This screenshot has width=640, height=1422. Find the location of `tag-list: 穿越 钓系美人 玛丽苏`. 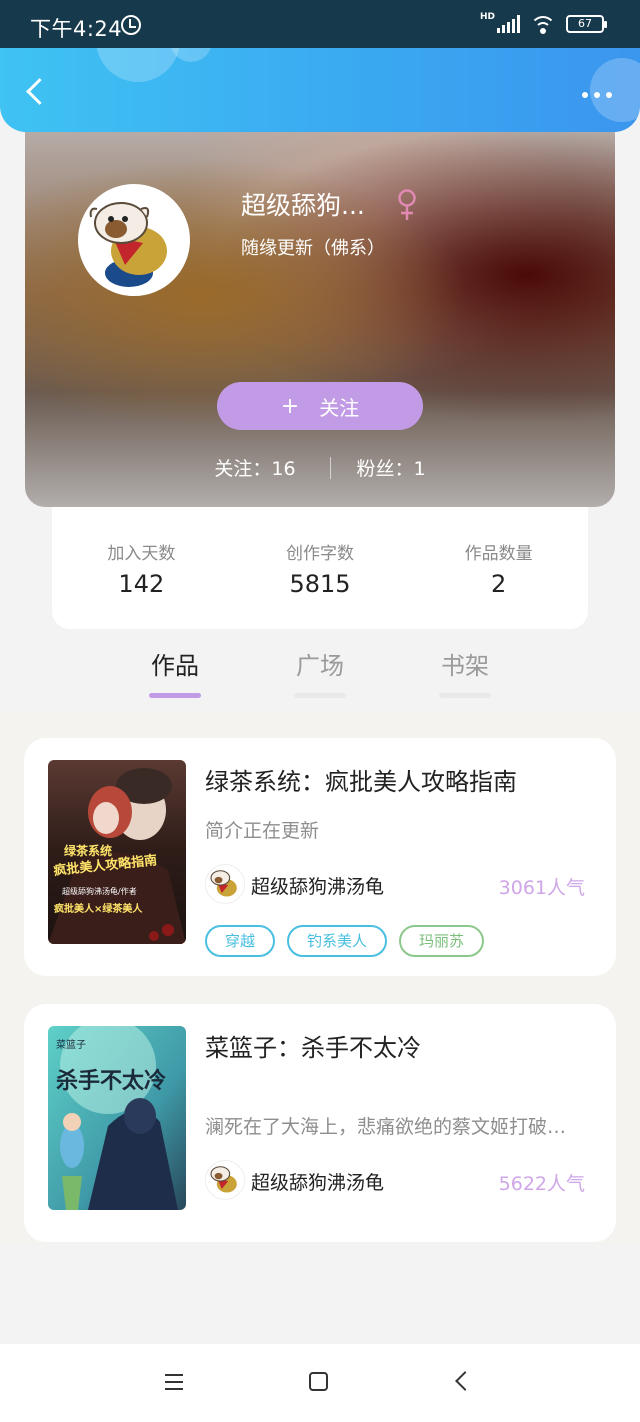

tag-list: 穿越 钓系美人 玛丽苏 is located at coordinates (345, 941).